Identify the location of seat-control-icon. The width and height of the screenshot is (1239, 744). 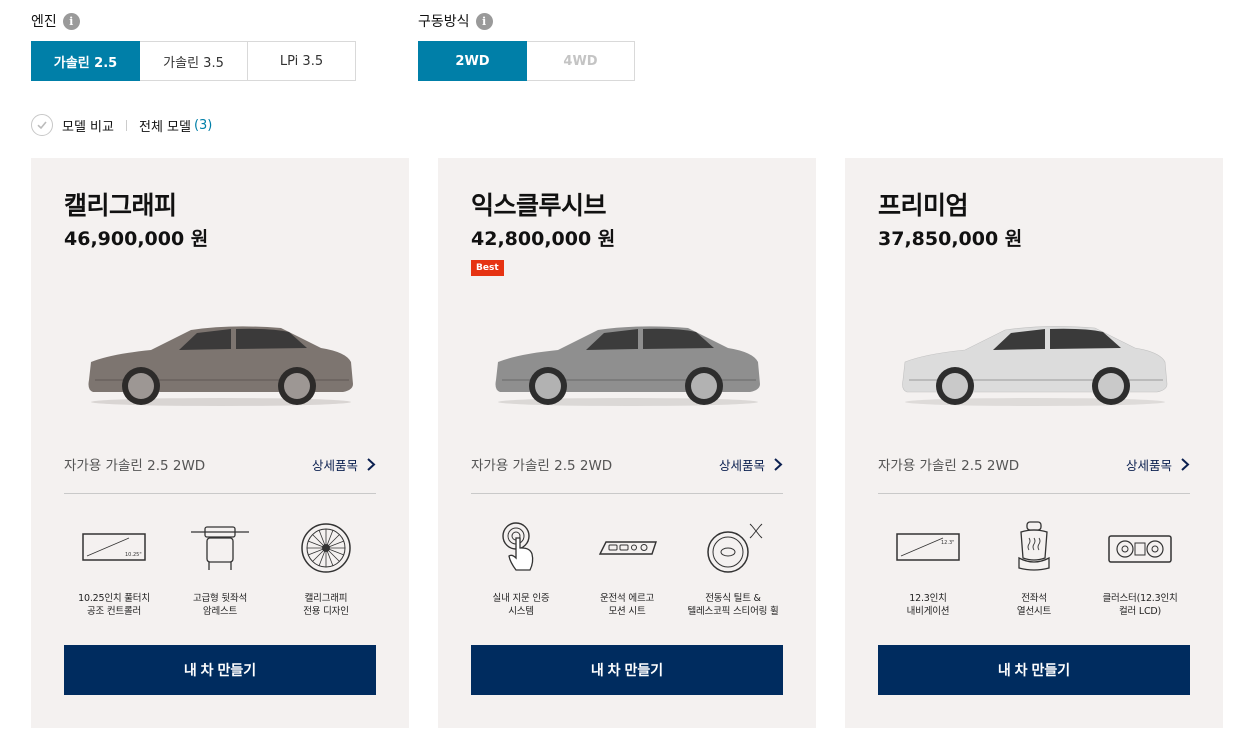
(627, 548).